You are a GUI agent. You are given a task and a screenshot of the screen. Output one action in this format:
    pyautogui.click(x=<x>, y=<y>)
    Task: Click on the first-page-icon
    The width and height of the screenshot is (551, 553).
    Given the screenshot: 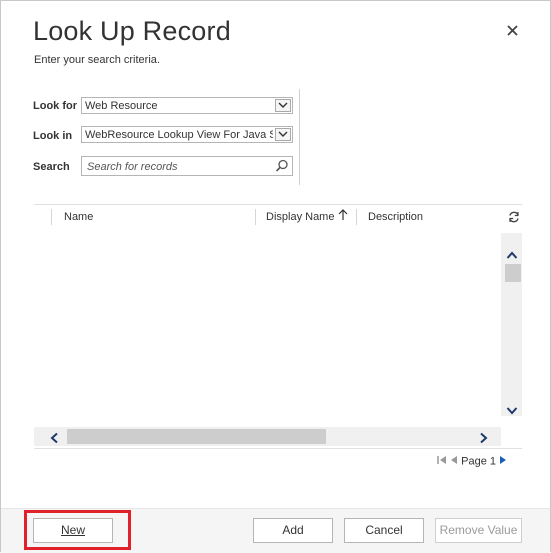 What is the action you would take?
    pyautogui.click(x=442, y=461)
    